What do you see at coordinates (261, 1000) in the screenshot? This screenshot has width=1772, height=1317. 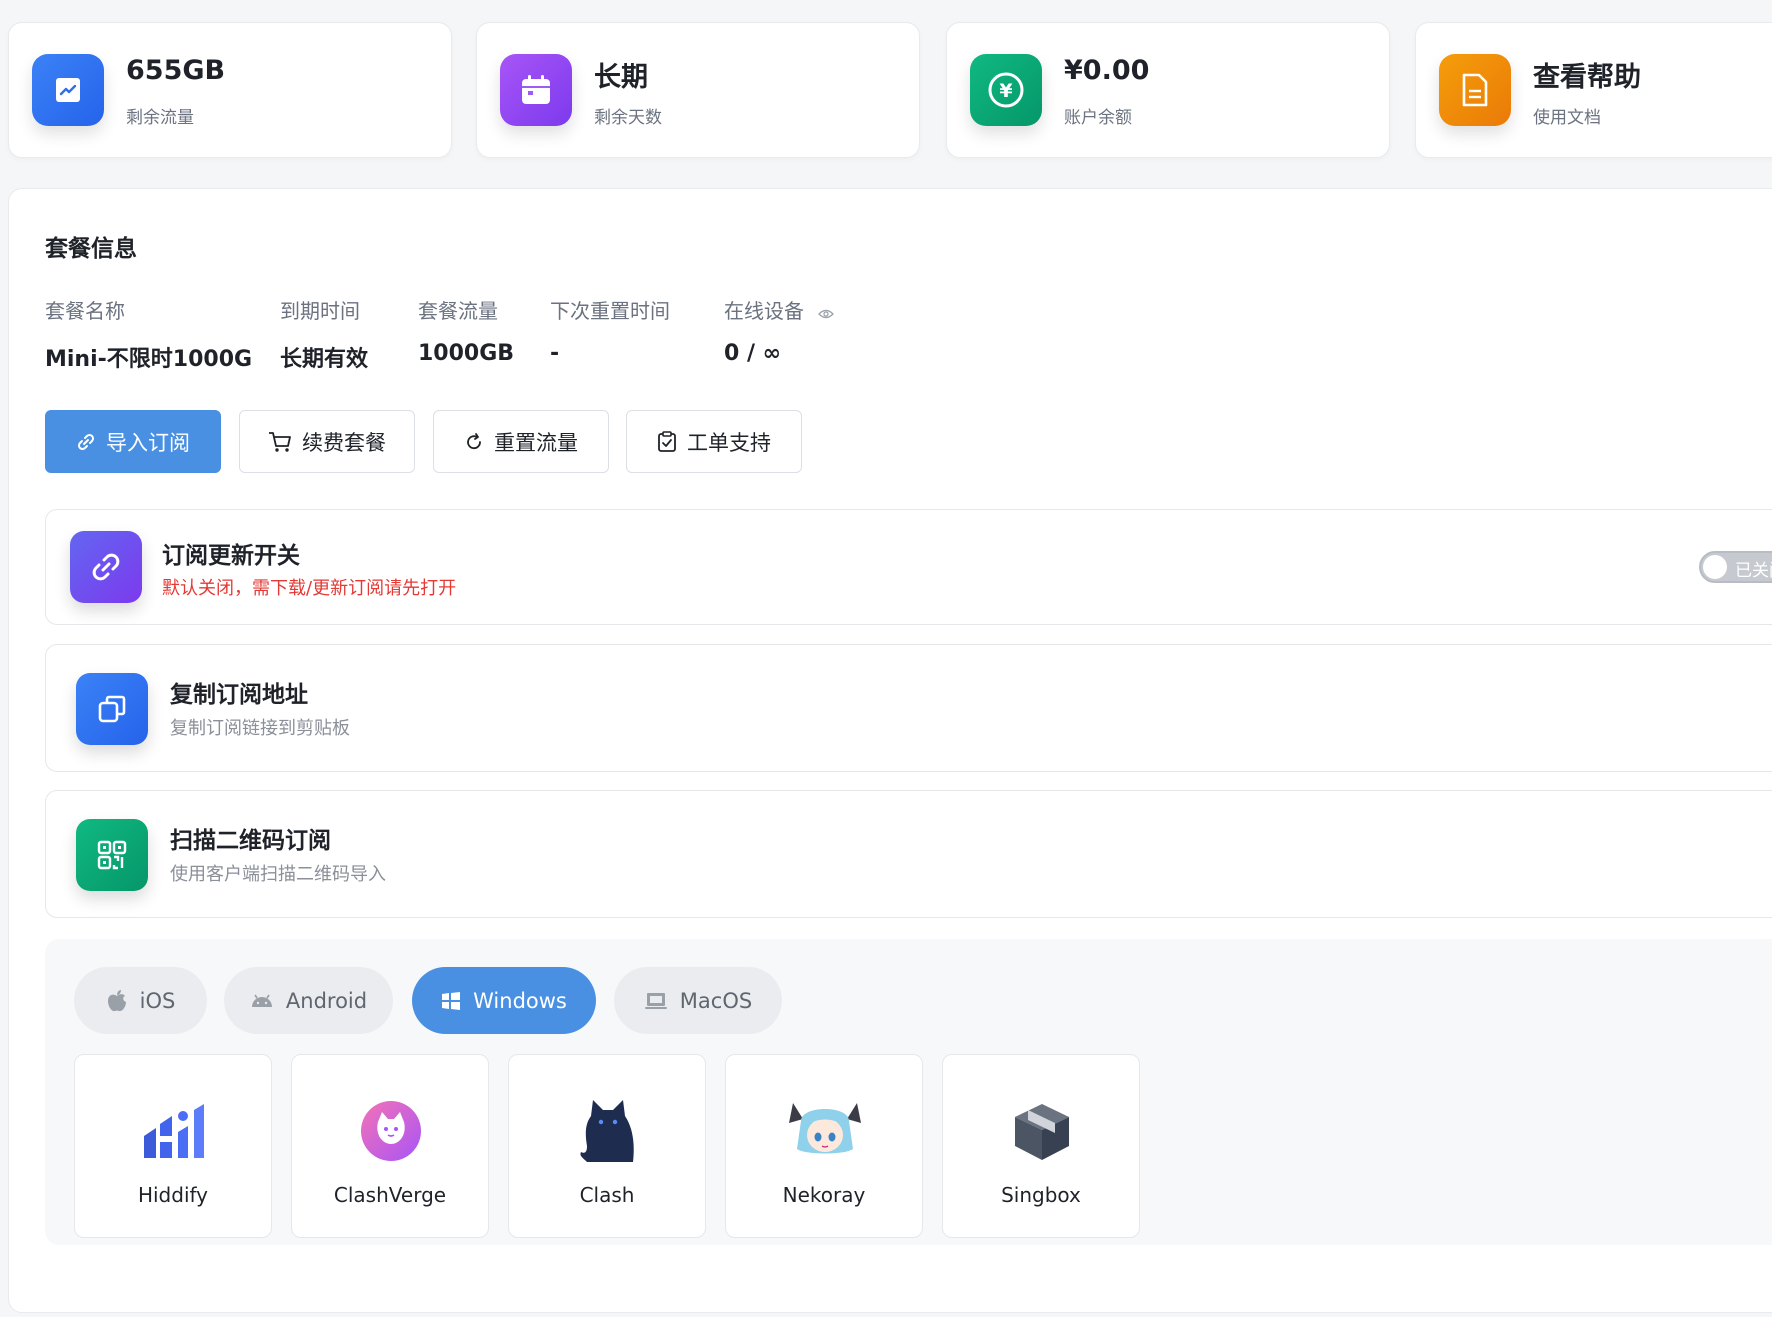 I see `android-icon` at bounding box center [261, 1000].